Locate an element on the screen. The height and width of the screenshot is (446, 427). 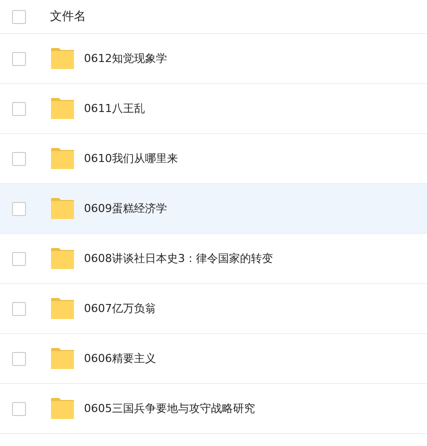
file-row: 0609蛋糕经济学 is located at coordinates (213, 209).